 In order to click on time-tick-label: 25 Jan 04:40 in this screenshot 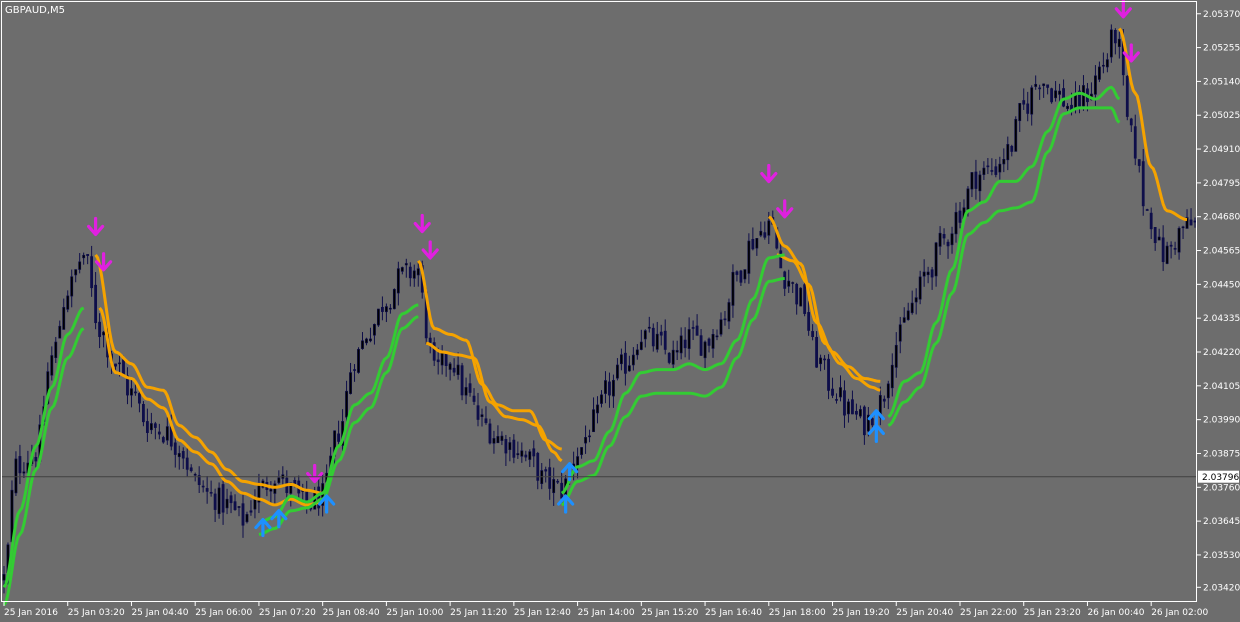, I will do `click(159, 613)`.